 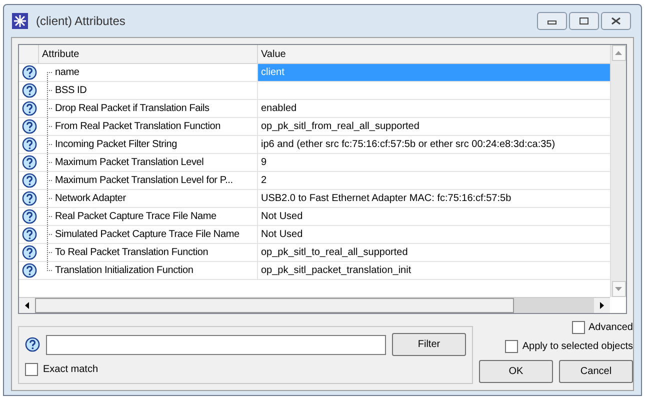 What do you see at coordinates (274, 305) in the screenshot?
I see `scrollbar-thumb` at bounding box center [274, 305].